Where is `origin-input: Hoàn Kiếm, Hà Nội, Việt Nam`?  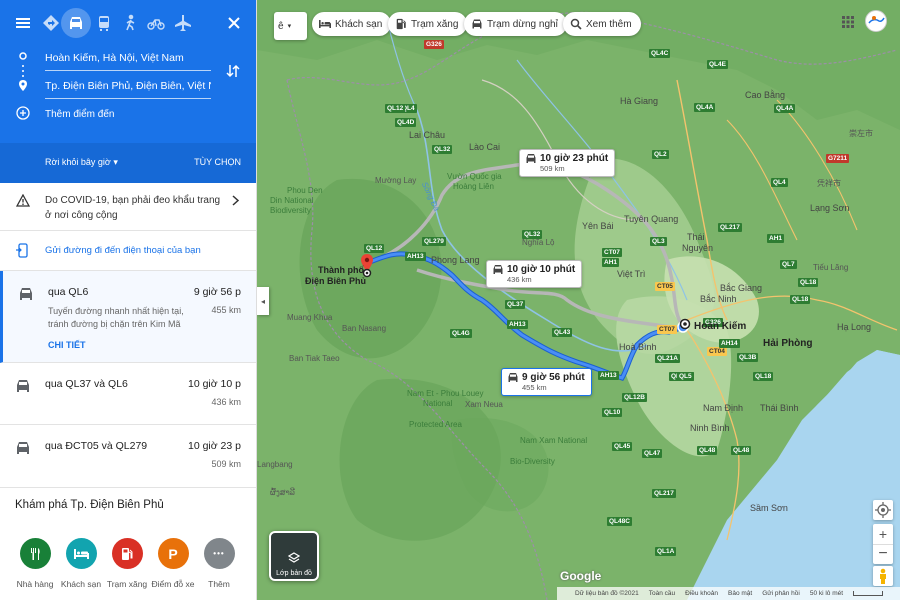
origin-input: Hoàn Kiếm, Hà Nội, Việt Nam is located at coordinates (128, 60).